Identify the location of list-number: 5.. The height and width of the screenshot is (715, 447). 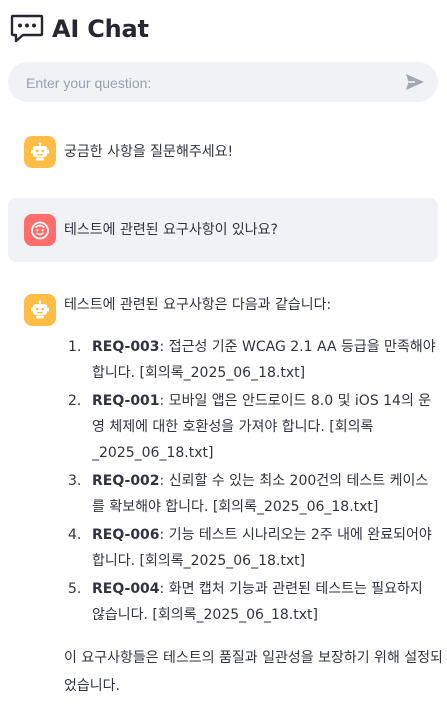
(75, 589).